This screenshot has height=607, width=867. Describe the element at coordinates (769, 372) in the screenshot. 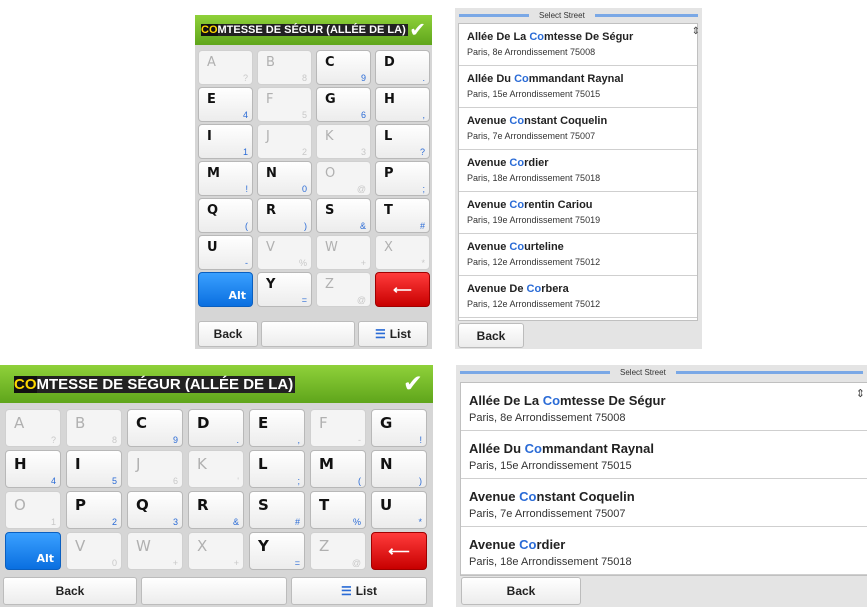

I see `header-line-right` at that location.